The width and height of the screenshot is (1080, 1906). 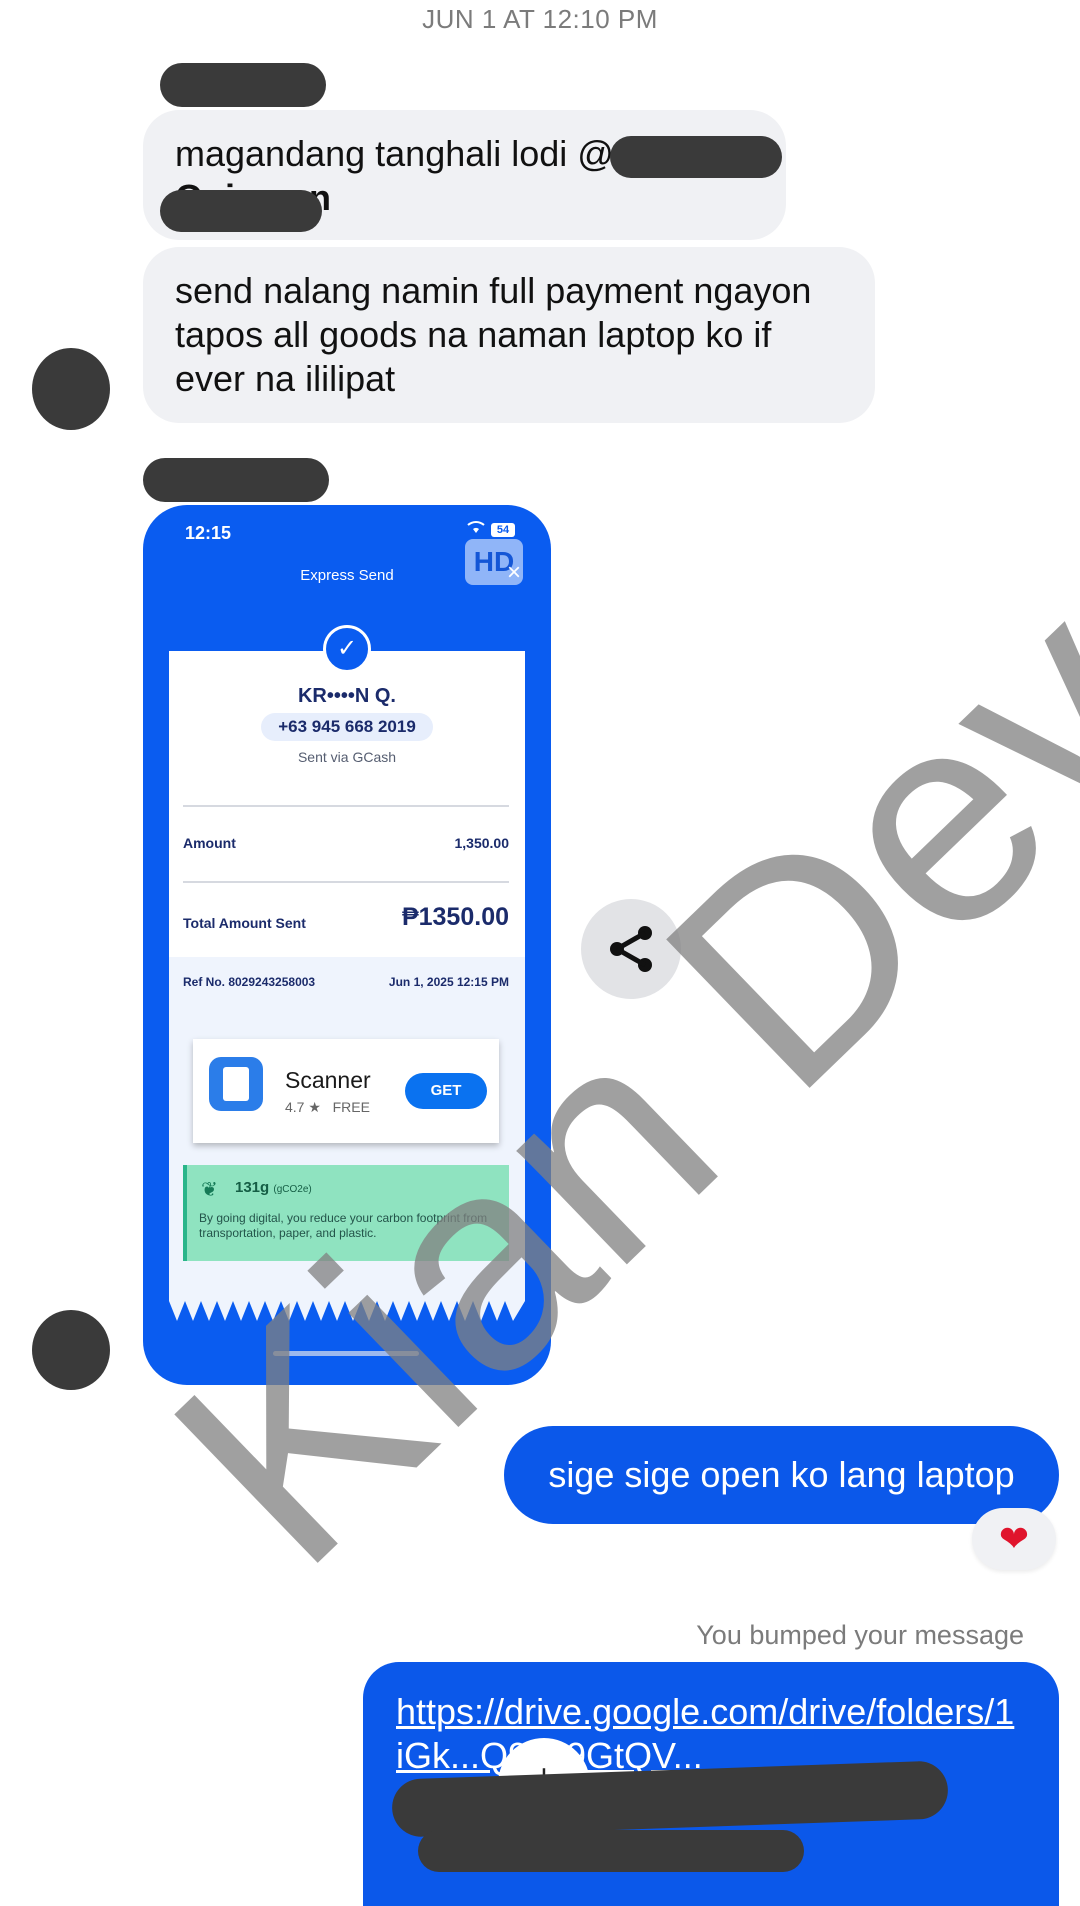 I want to click on bumped-notice: You bumped your message, so click(x=860, y=1635).